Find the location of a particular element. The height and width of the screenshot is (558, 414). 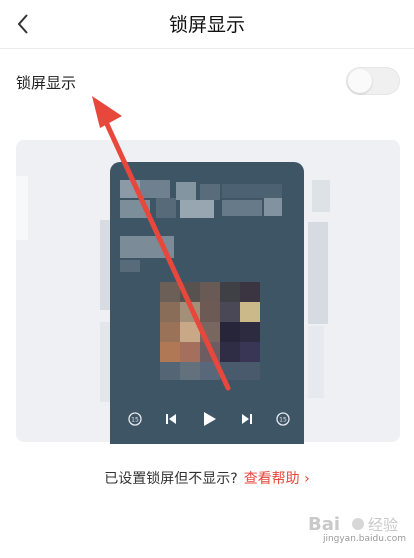

next-button is located at coordinates (247, 419).